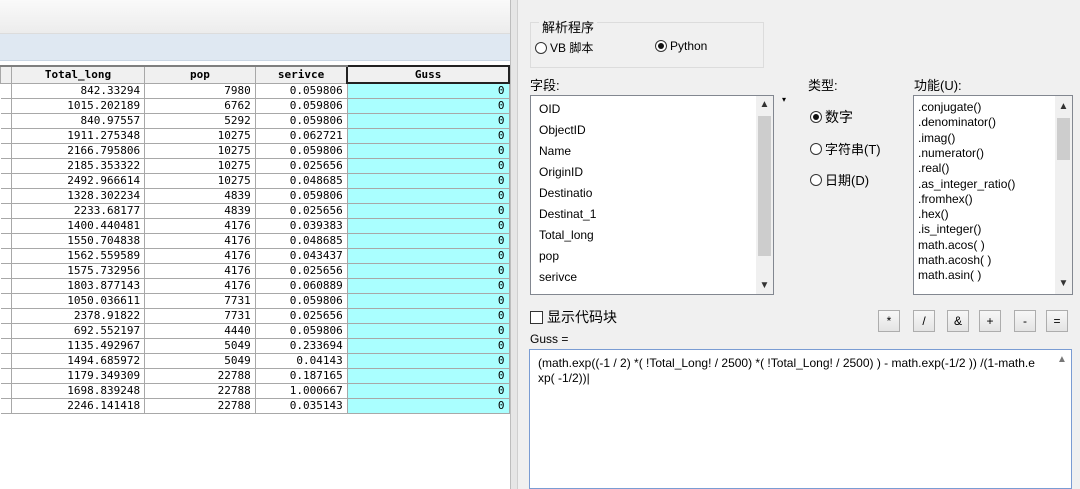 This screenshot has width=1080, height=489. Describe the element at coordinates (1057, 321) in the screenshot. I see `operator-equals-button: =` at that location.